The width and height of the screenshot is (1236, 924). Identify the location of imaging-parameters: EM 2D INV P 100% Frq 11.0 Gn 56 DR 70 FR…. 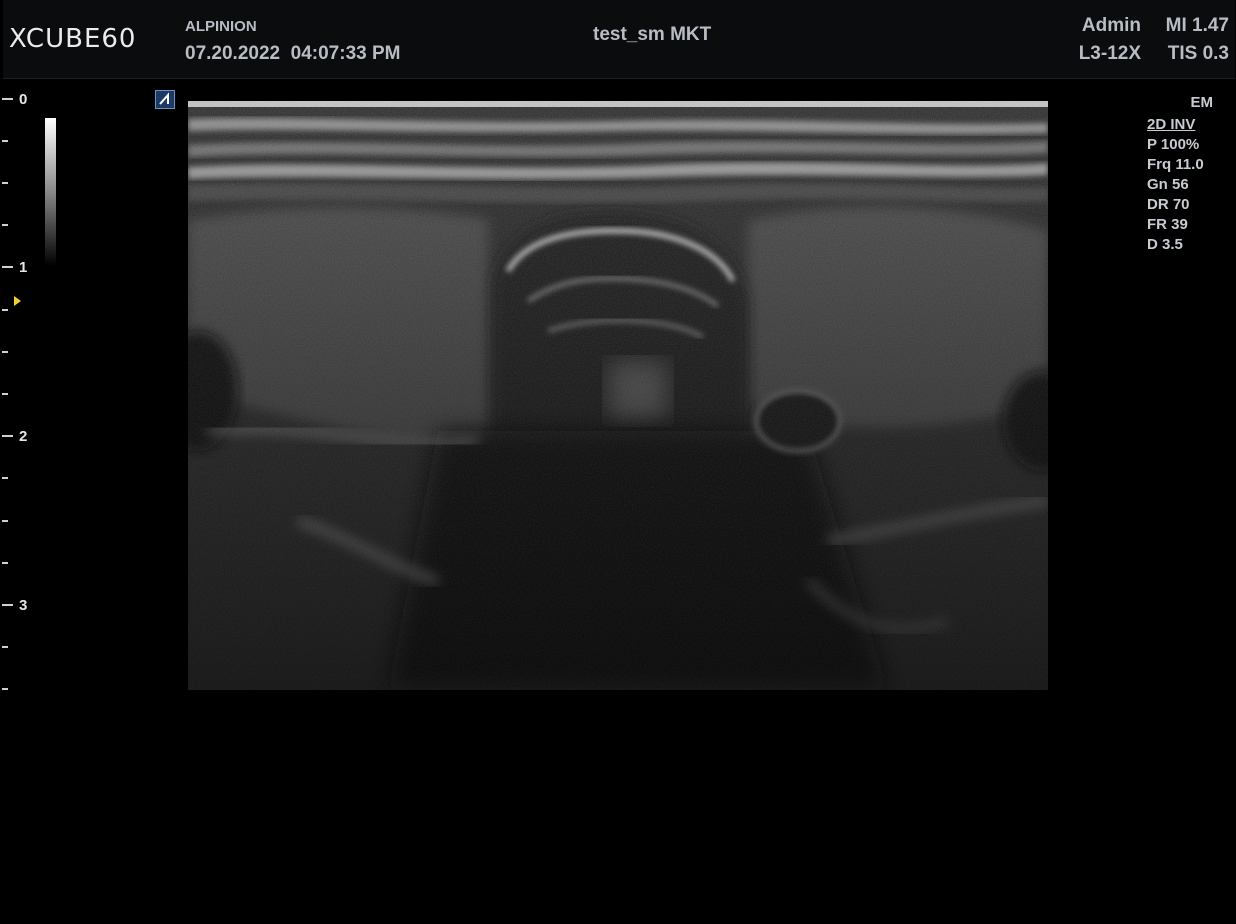
(1190, 174).